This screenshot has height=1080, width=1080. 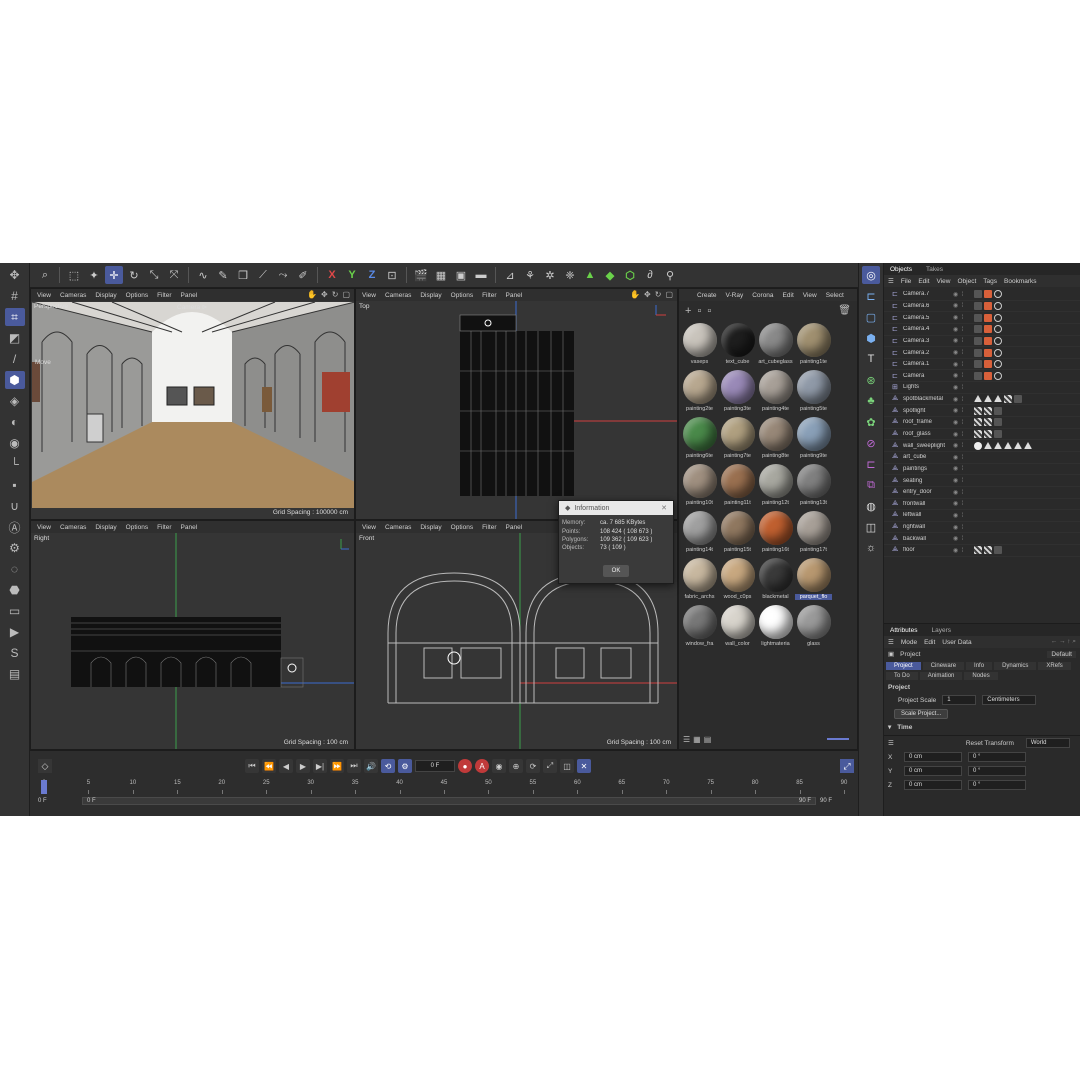 I want to click on menu-tags: Tags, so click(x=990, y=281).